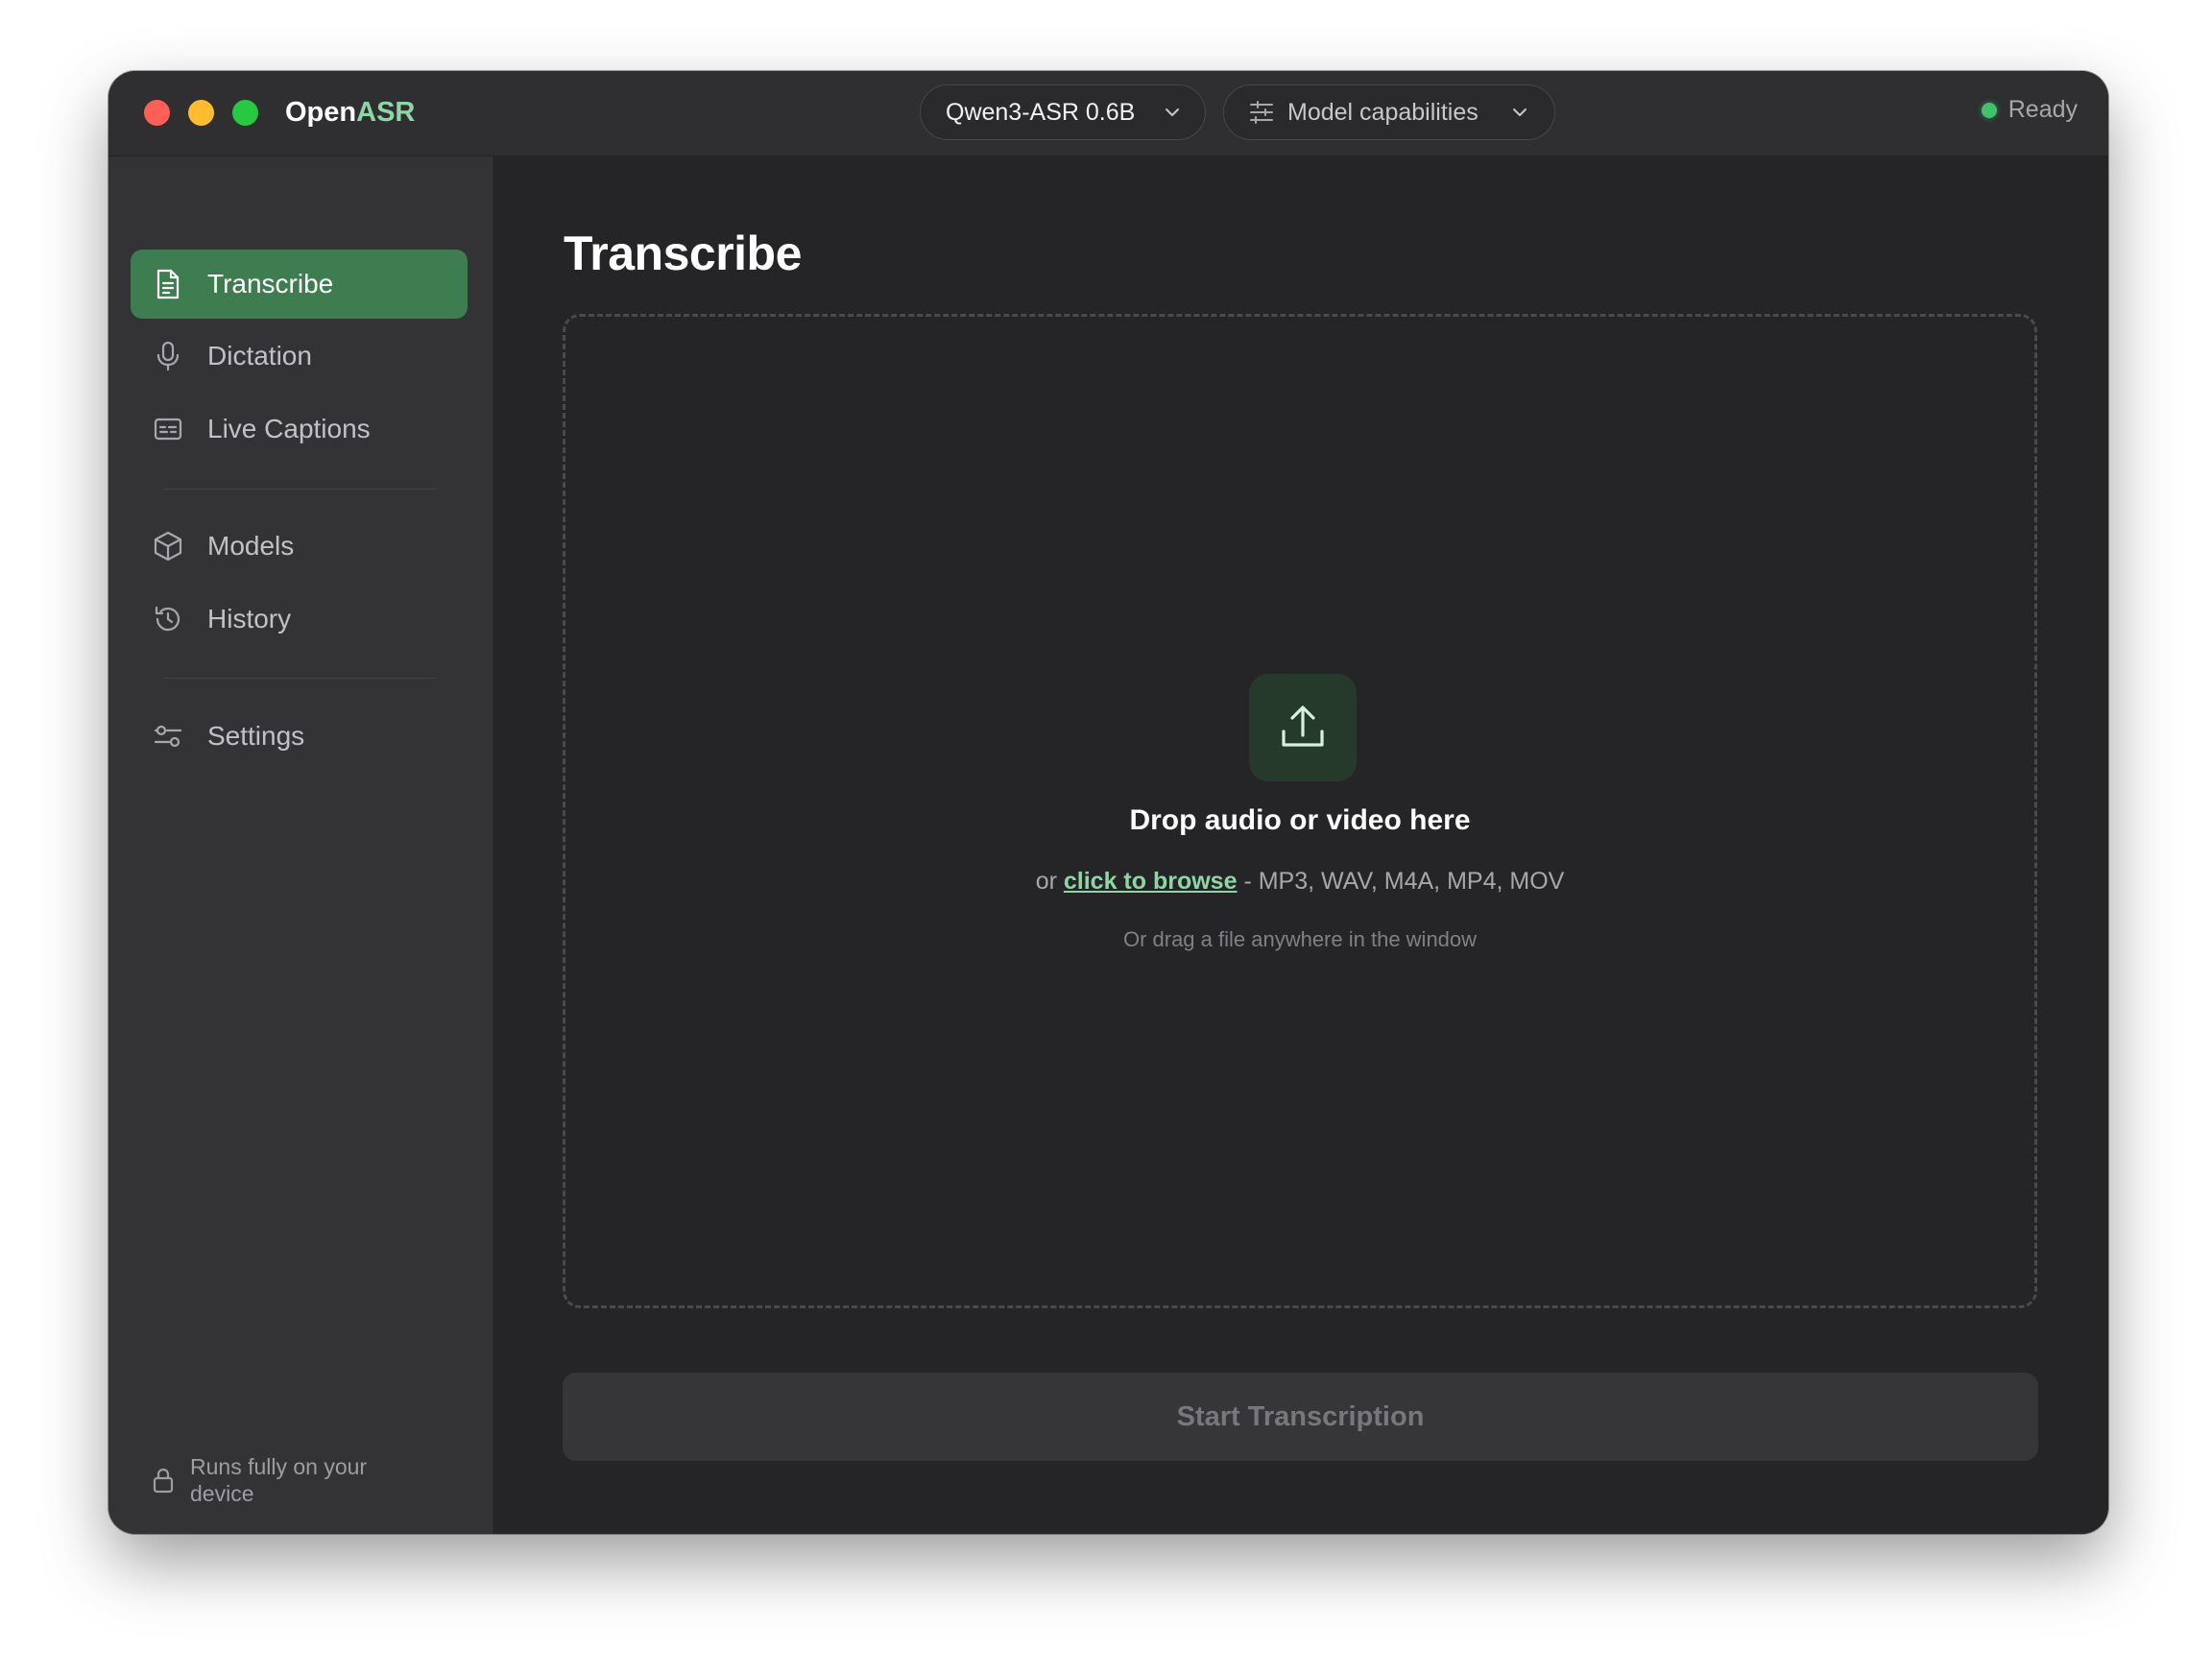 The height and width of the screenshot is (1674, 2212). I want to click on browse-link: click to browse, so click(1151, 881).